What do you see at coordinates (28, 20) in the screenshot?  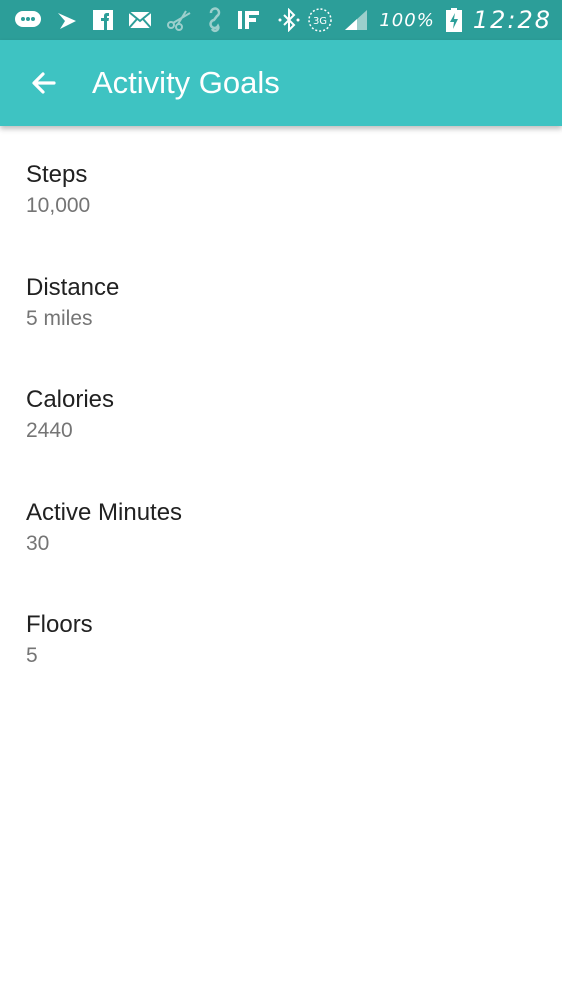 I see `message-icon` at bounding box center [28, 20].